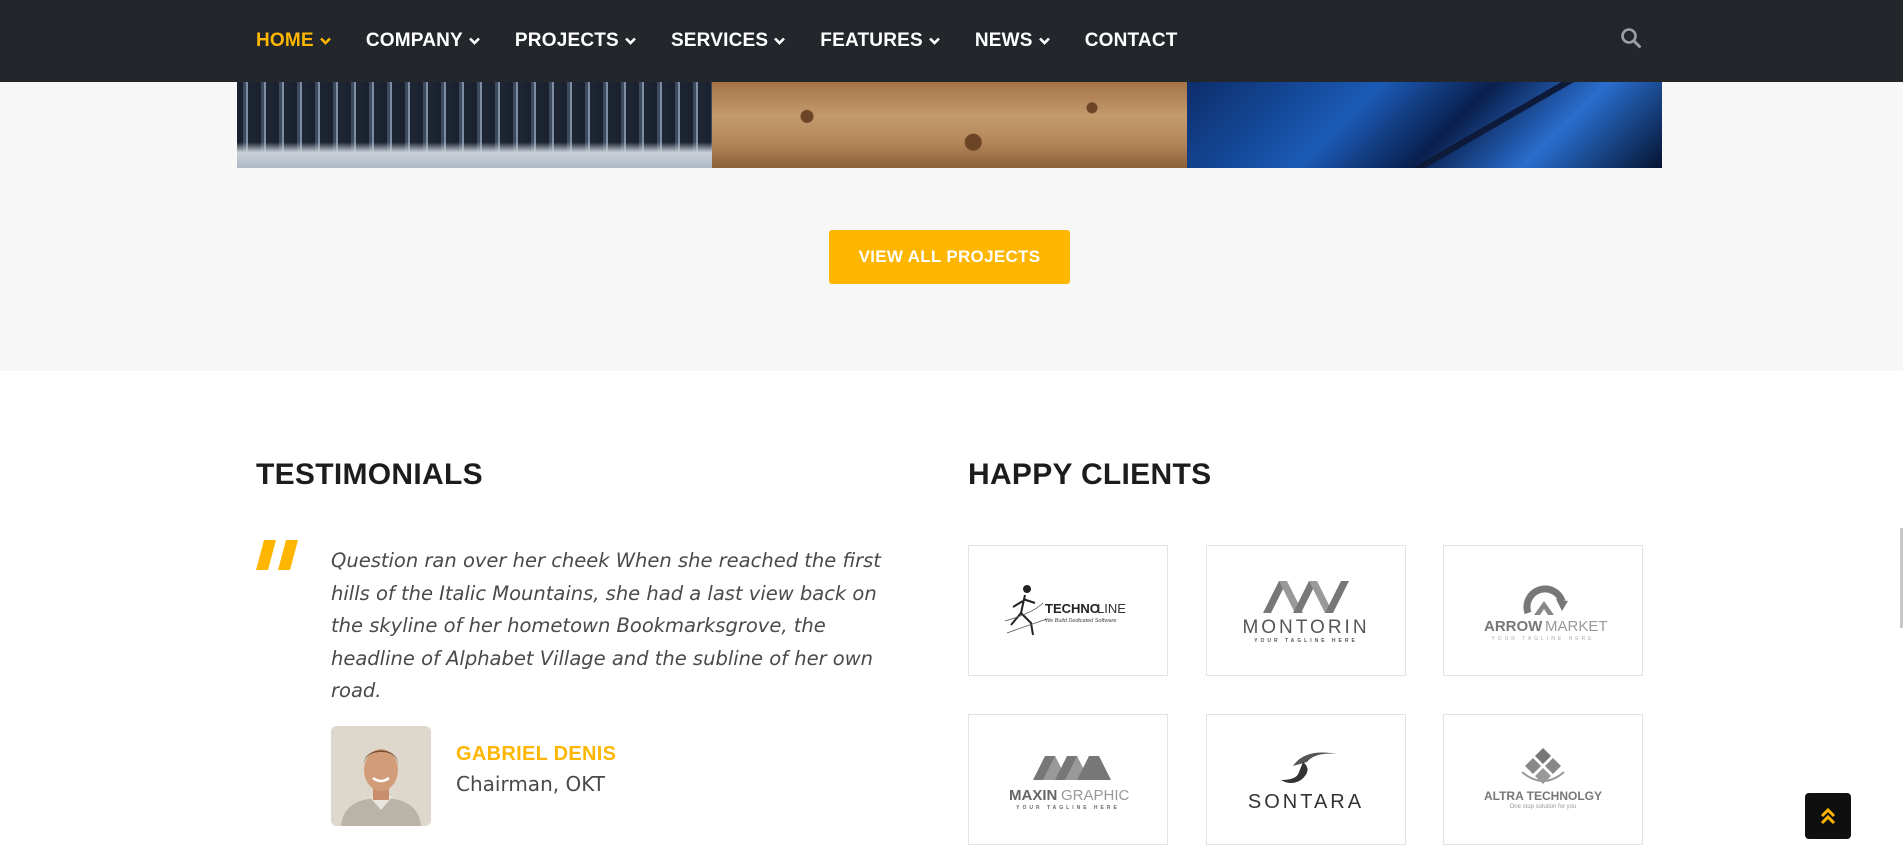 The image size is (1903, 848). I want to click on nav-item-projects: PROJECTS, so click(575, 41).